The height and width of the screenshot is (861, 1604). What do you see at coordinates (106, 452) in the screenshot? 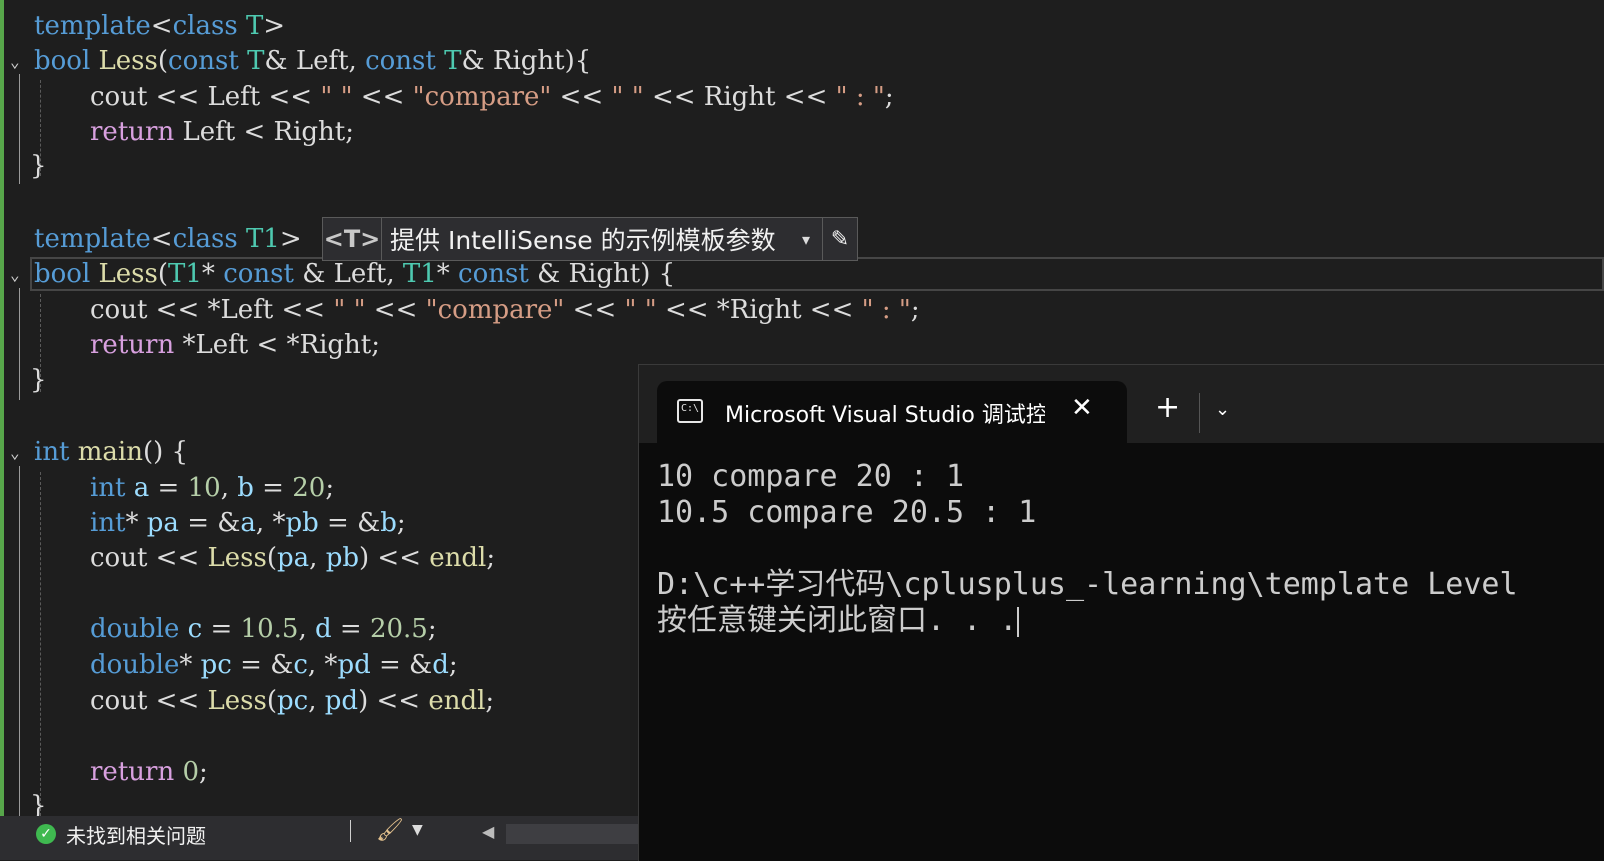
I see `token: main` at bounding box center [106, 452].